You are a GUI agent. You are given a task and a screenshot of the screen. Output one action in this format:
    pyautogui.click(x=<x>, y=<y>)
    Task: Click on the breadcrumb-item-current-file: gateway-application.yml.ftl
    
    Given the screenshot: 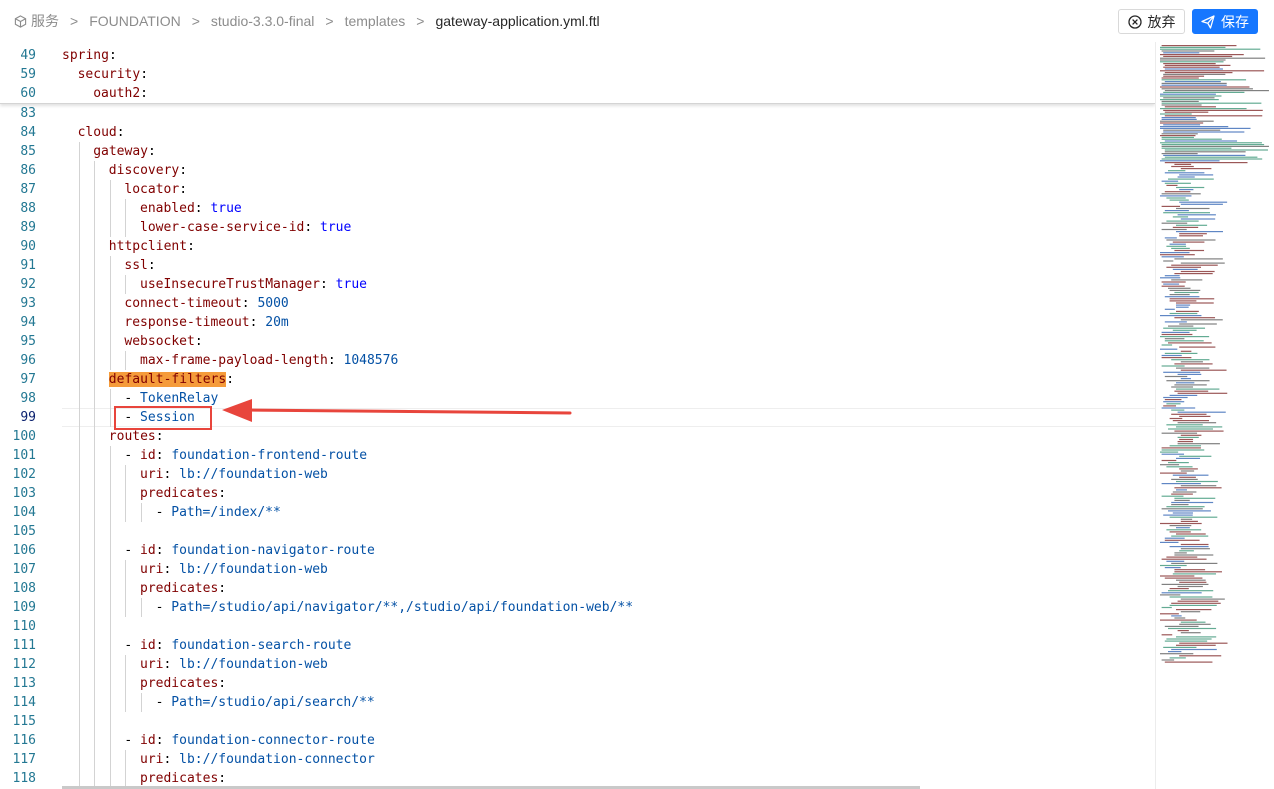 What is the action you would take?
    pyautogui.click(x=517, y=21)
    